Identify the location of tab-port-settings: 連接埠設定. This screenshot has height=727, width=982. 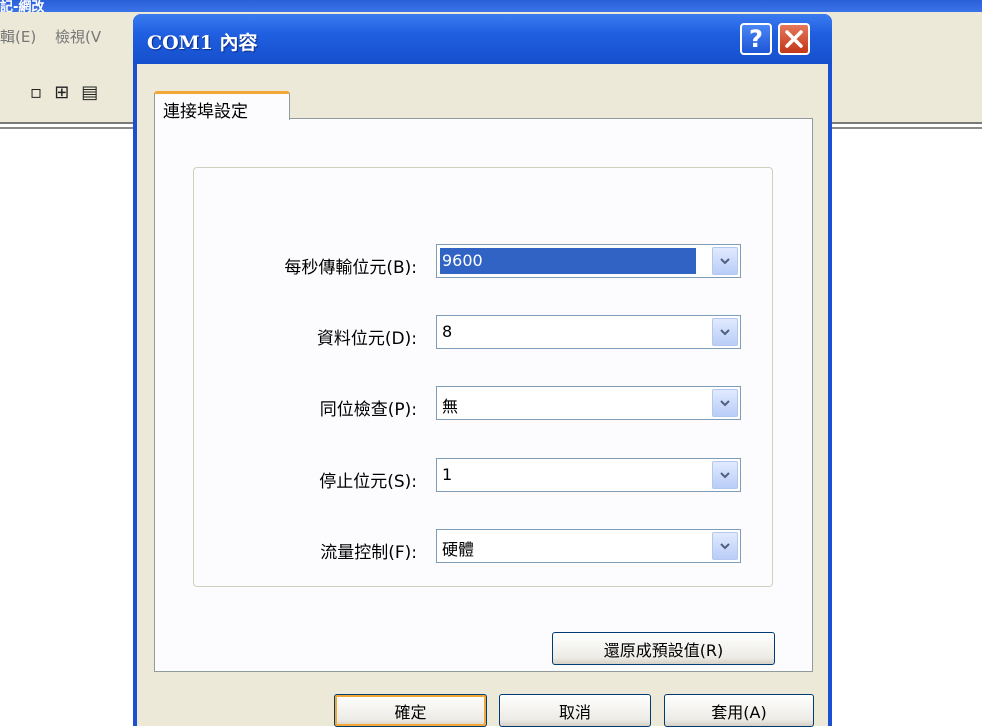
(222, 106).